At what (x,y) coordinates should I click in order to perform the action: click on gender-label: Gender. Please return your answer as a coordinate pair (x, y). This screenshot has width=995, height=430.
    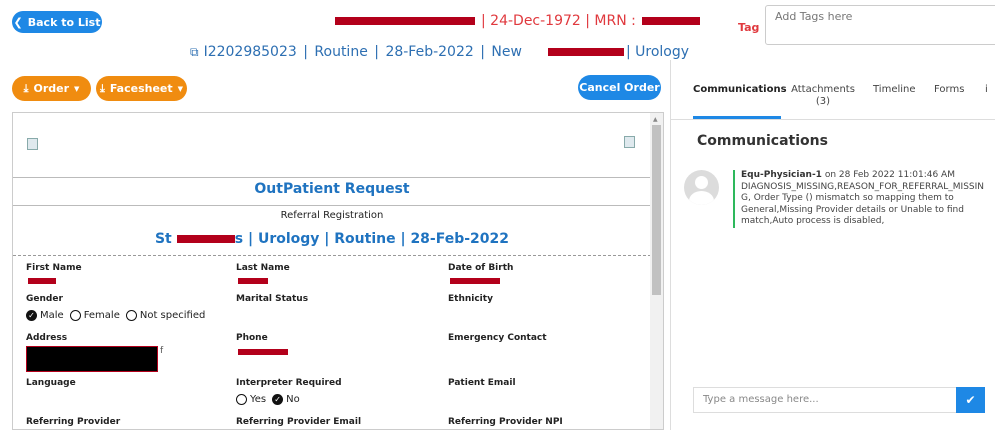
    Looking at the image, I should click on (44, 299).